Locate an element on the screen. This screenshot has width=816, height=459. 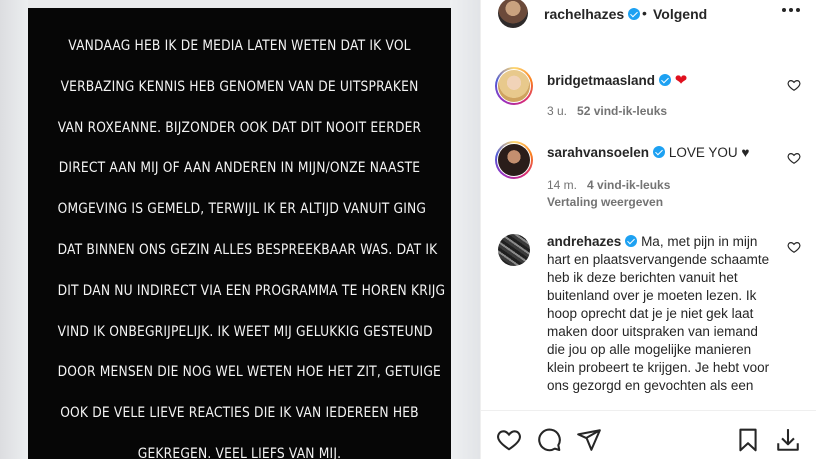
comment-username: sarahvansoelen is located at coordinates (598, 152).